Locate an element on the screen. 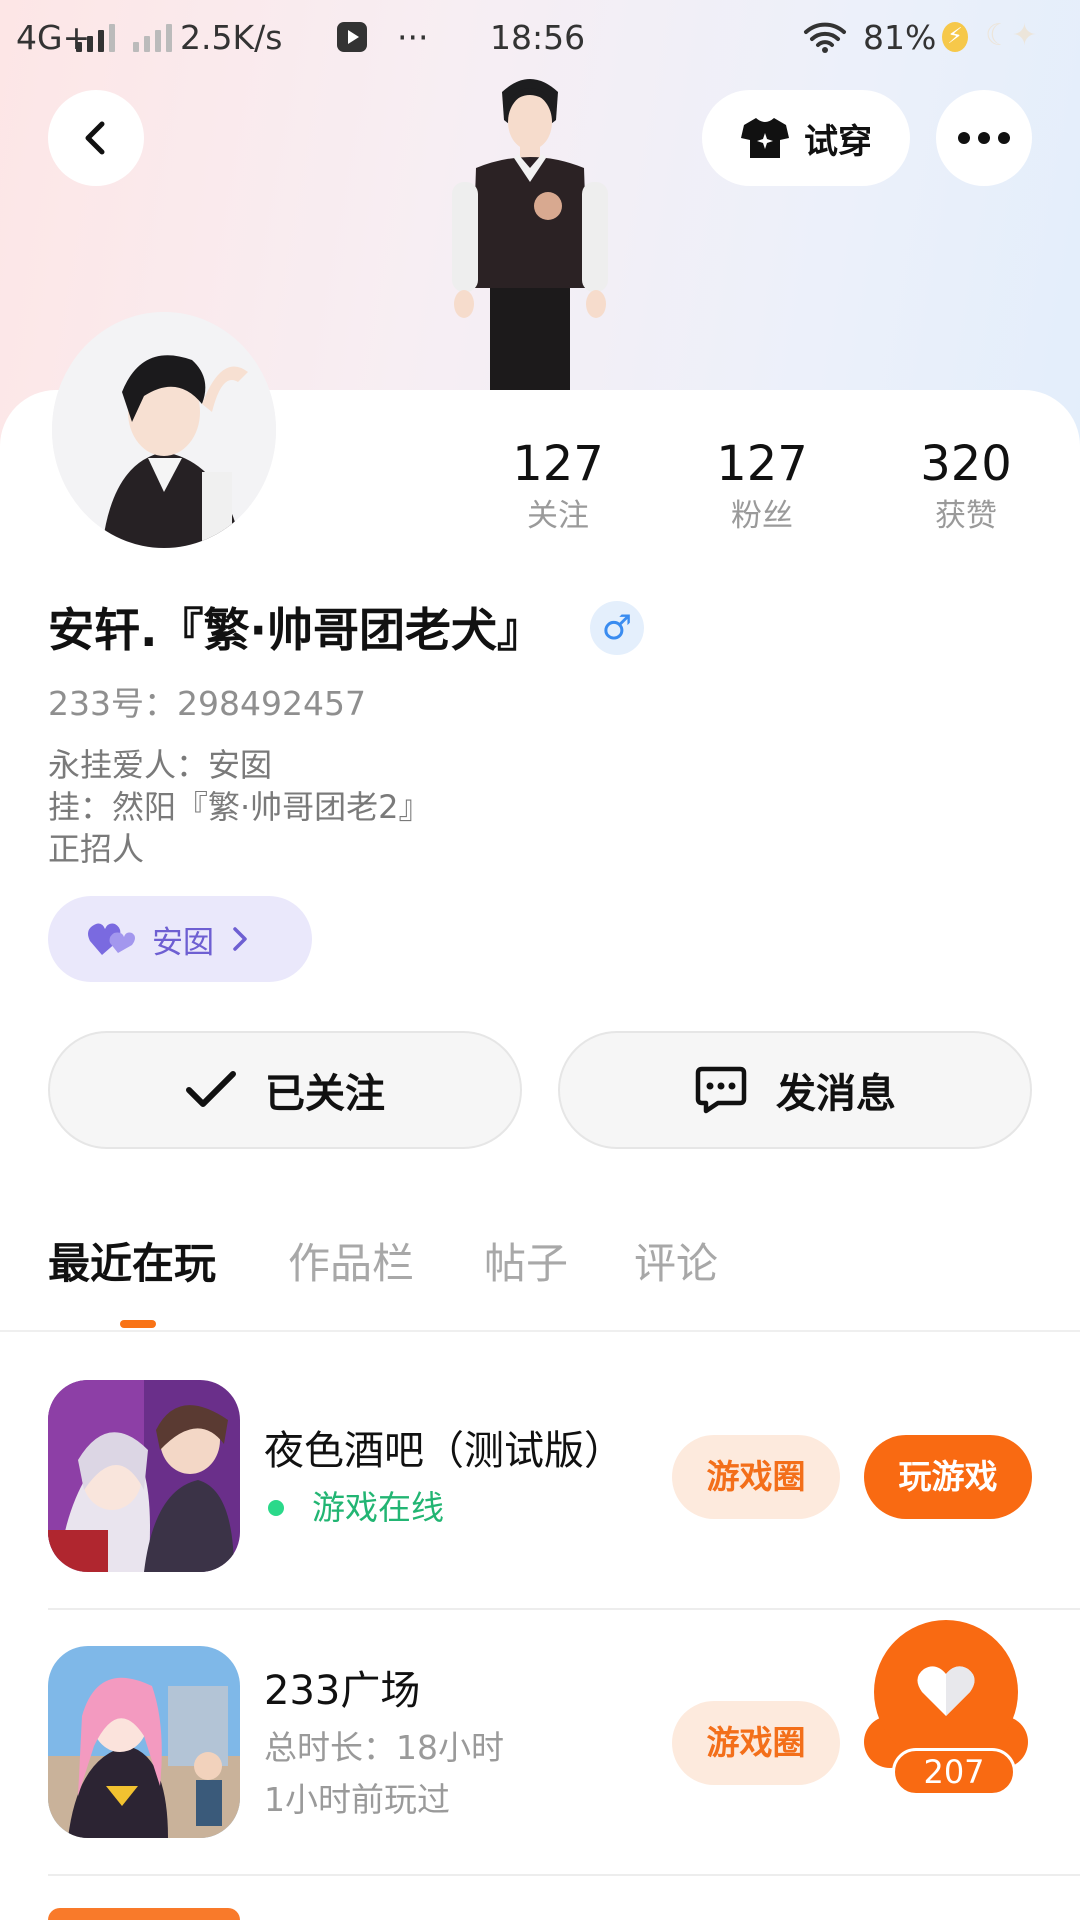  play-game-button: 玩游戏 is located at coordinates (948, 1477).